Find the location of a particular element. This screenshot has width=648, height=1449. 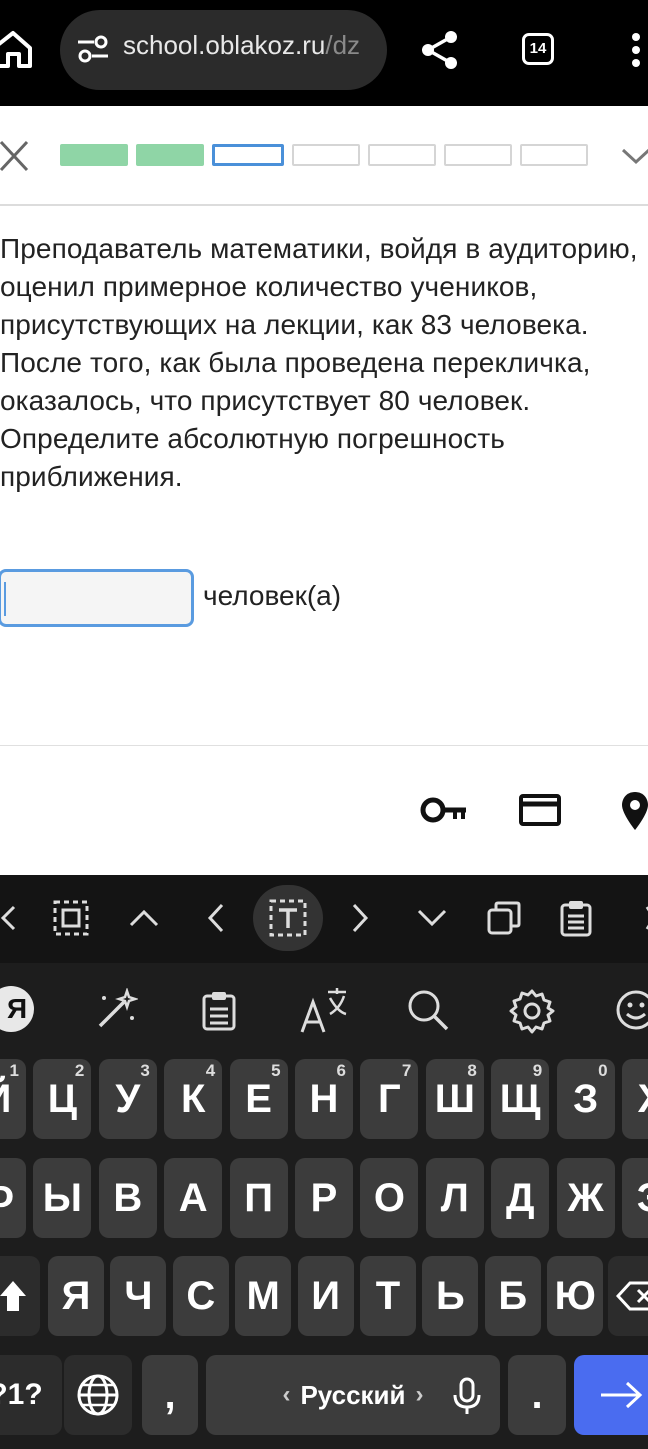

globe-key is located at coordinates (98, 1395).